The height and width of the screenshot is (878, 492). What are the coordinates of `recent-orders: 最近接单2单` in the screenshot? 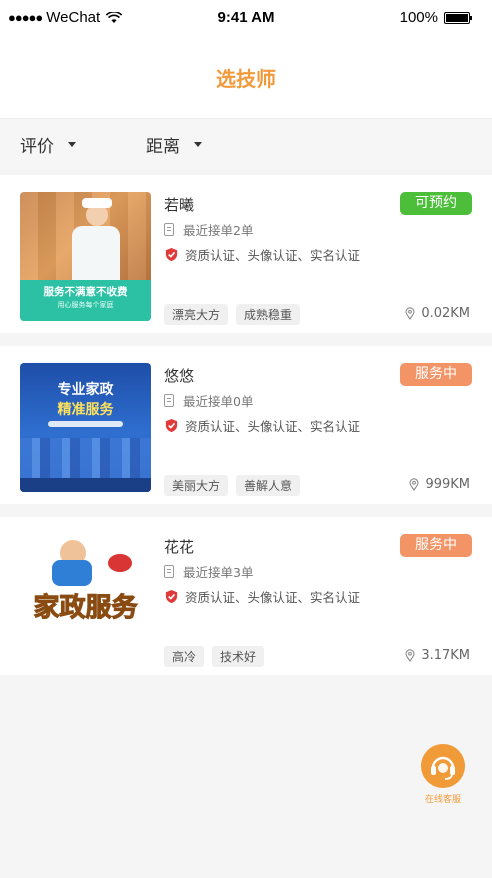 It's located at (208, 229).